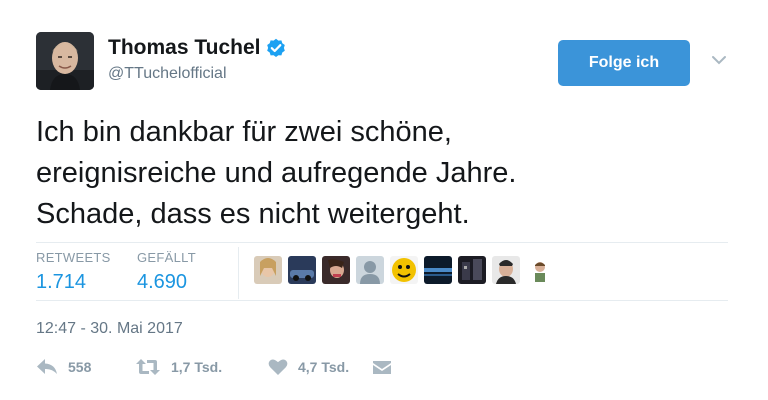 The width and height of the screenshot is (768, 400). Describe the element at coordinates (278, 367) in the screenshot. I see `heart-icon` at that location.